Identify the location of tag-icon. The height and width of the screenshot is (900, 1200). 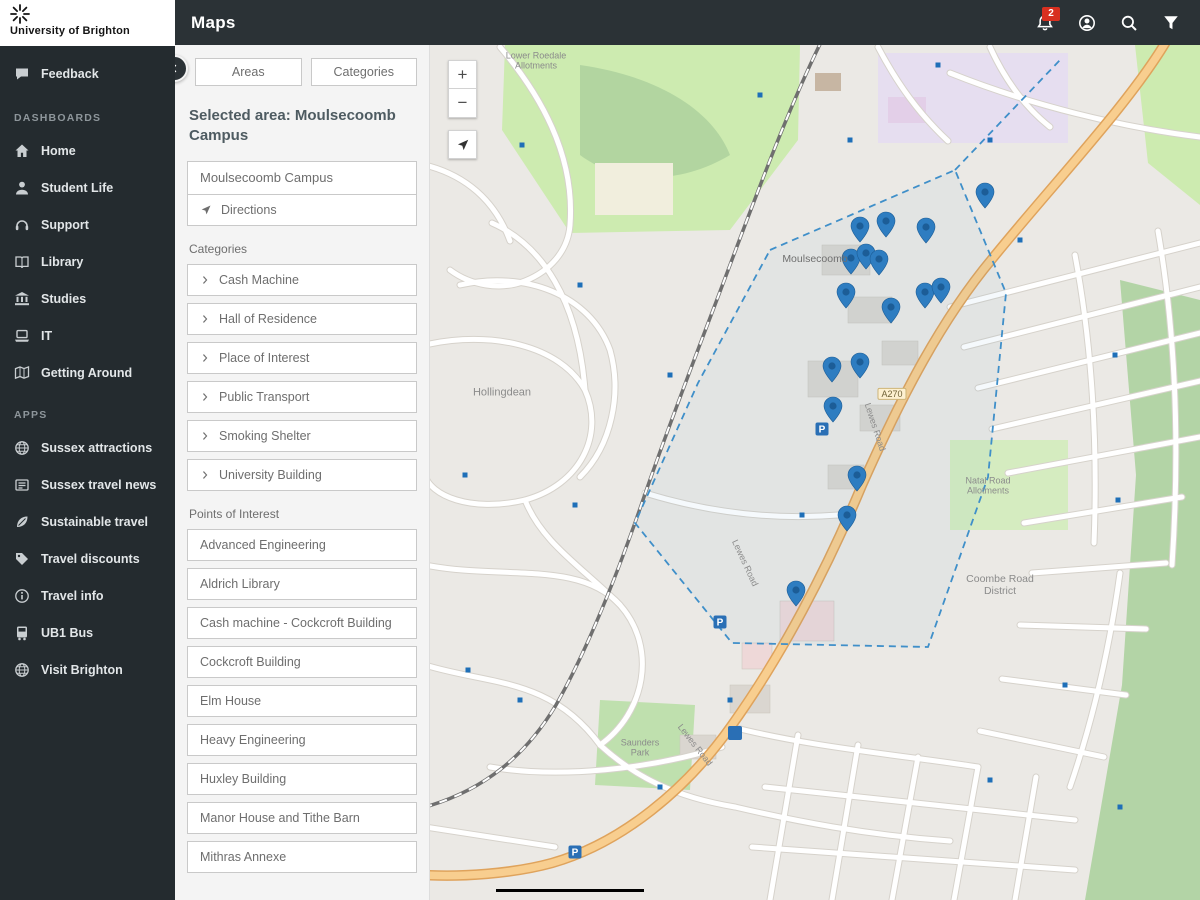
(22, 559).